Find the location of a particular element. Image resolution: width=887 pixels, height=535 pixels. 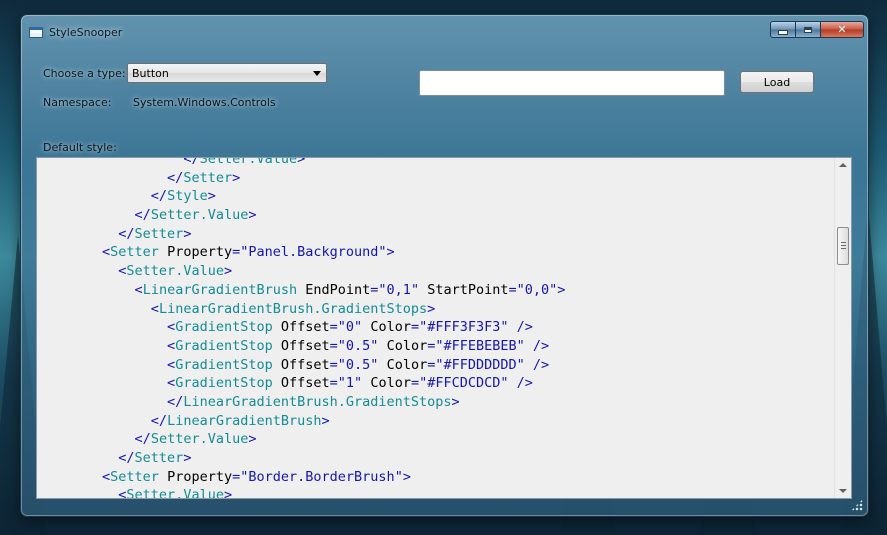

load-button: Load is located at coordinates (777, 82).